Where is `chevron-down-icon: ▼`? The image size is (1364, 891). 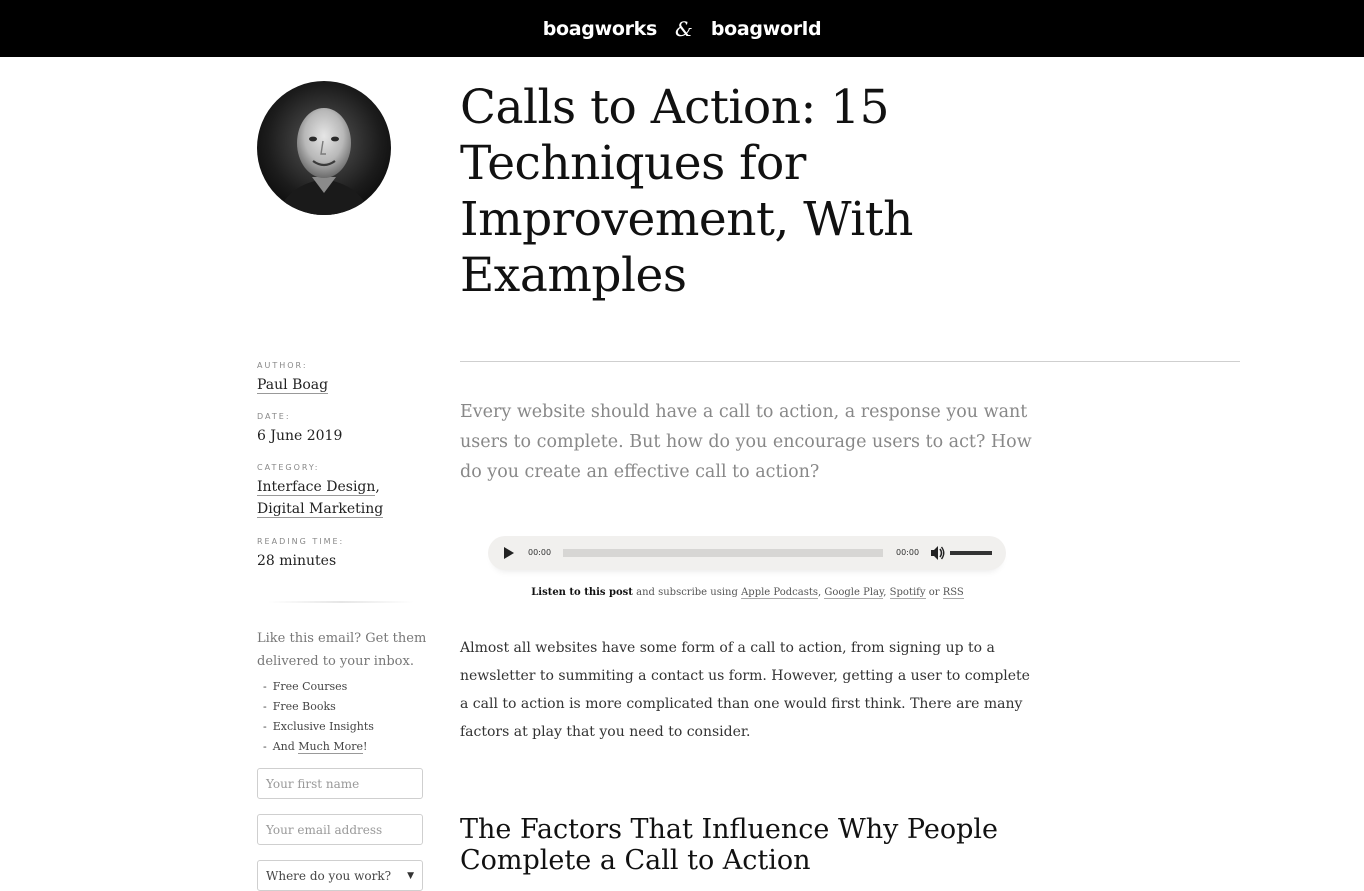 chevron-down-icon: ▼ is located at coordinates (410, 875).